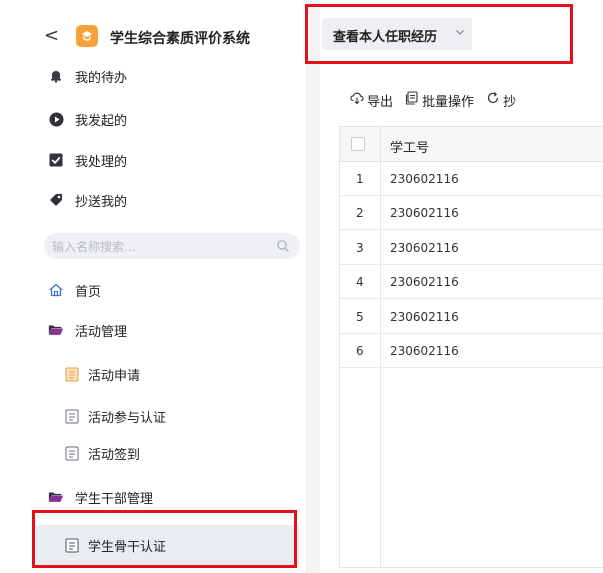 Image resolution: width=603 pixels, height=573 pixels. Describe the element at coordinates (114, 455) in the screenshot. I see `menu-item-label: 活动签到` at that location.